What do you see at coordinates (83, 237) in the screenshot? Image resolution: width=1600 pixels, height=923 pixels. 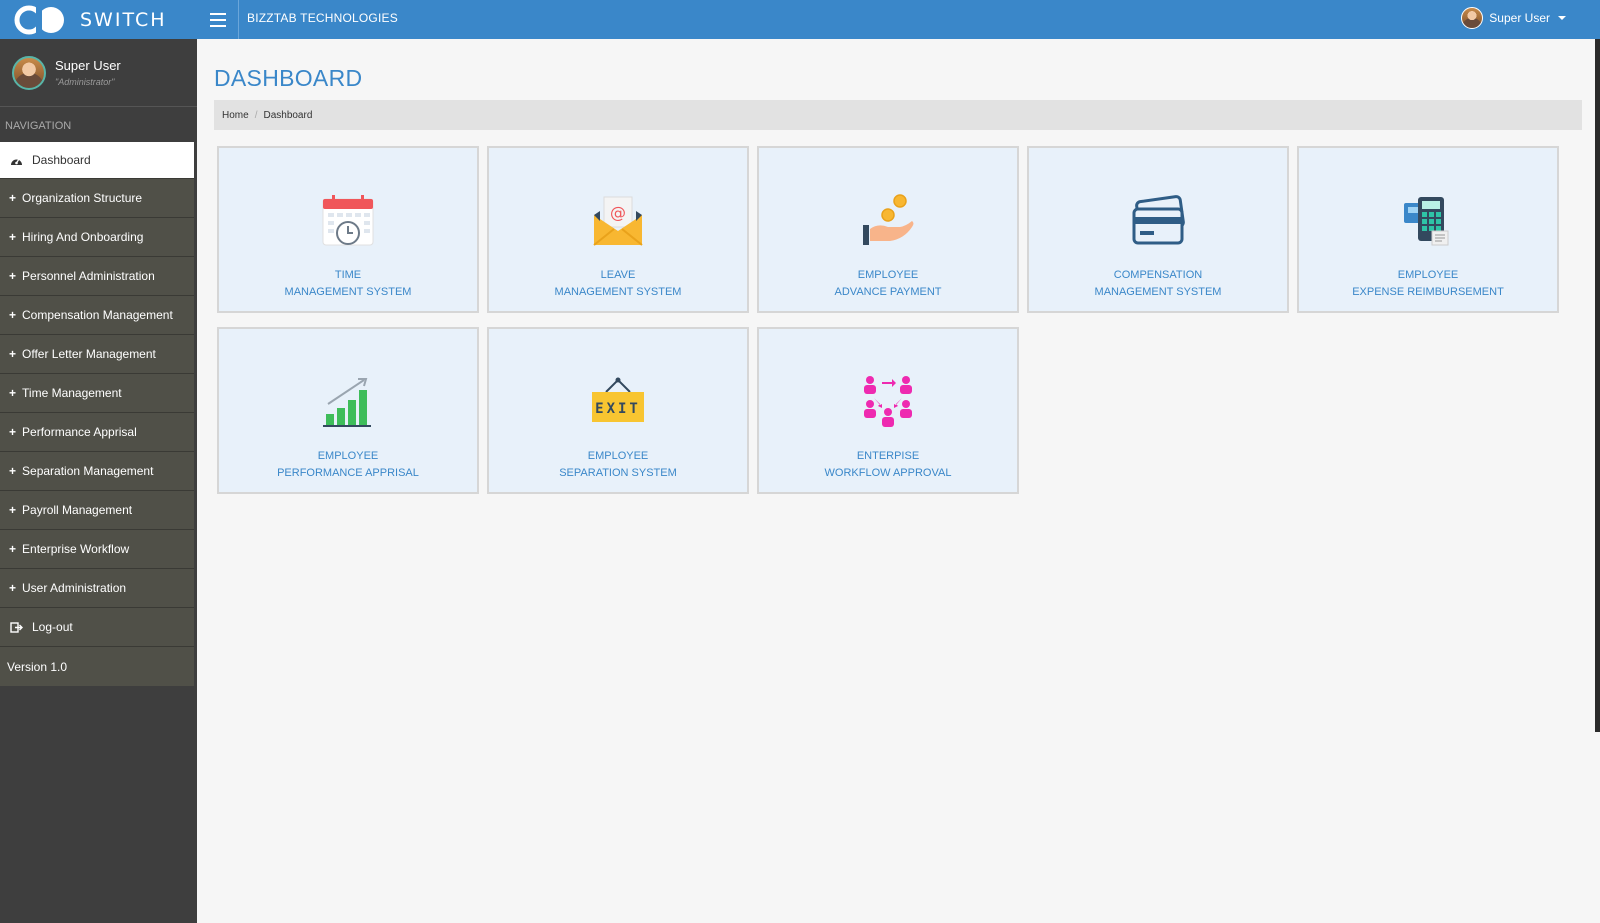 I see `sidebar-item-label: Hiring And Onboarding` at bounding box center [83, 237].